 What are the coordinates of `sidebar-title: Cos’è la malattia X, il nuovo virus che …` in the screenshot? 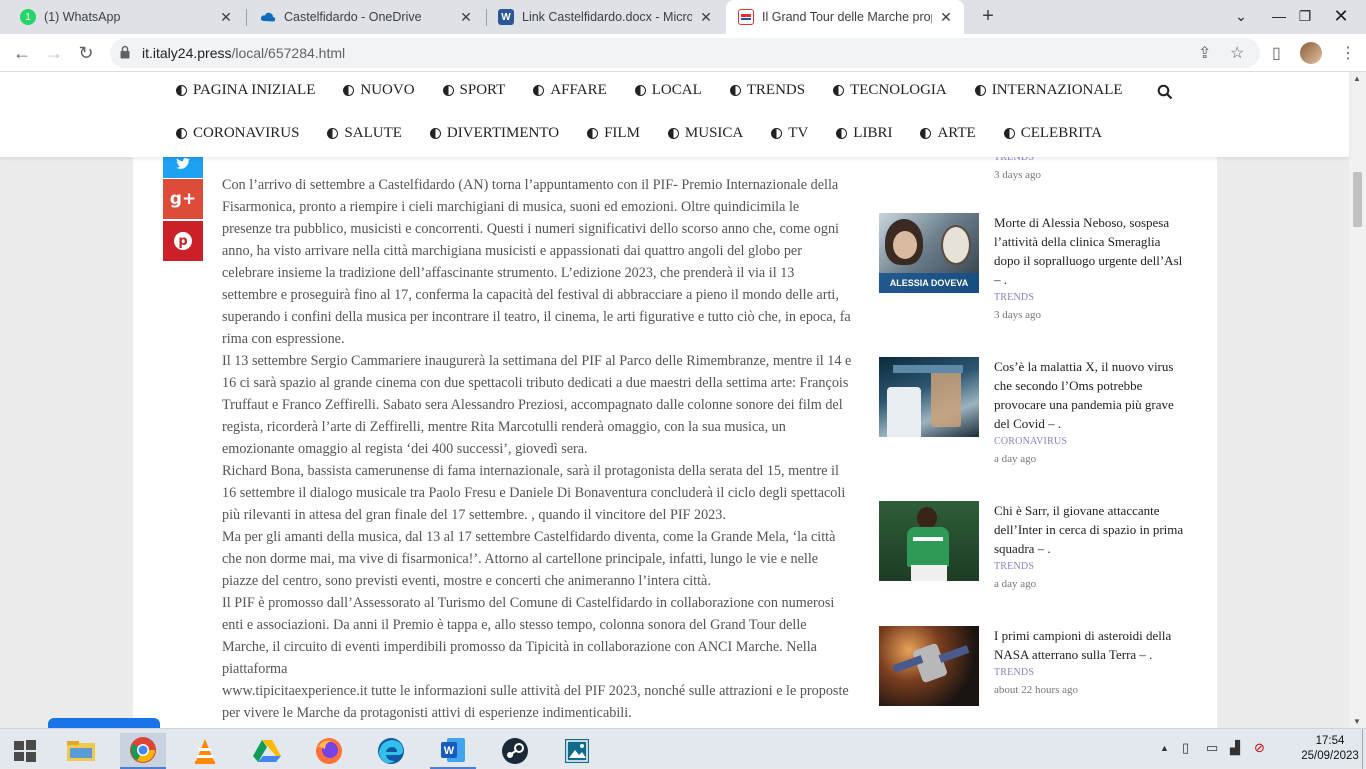 It's located at (1091, 395).